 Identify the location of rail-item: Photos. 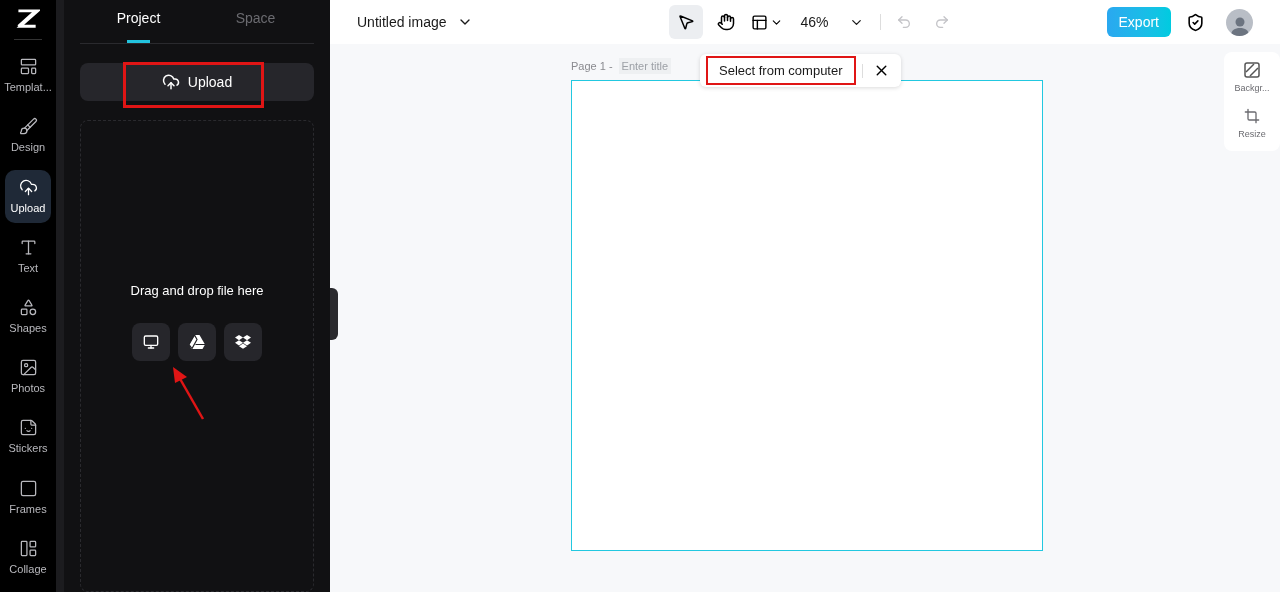
(28, 377).